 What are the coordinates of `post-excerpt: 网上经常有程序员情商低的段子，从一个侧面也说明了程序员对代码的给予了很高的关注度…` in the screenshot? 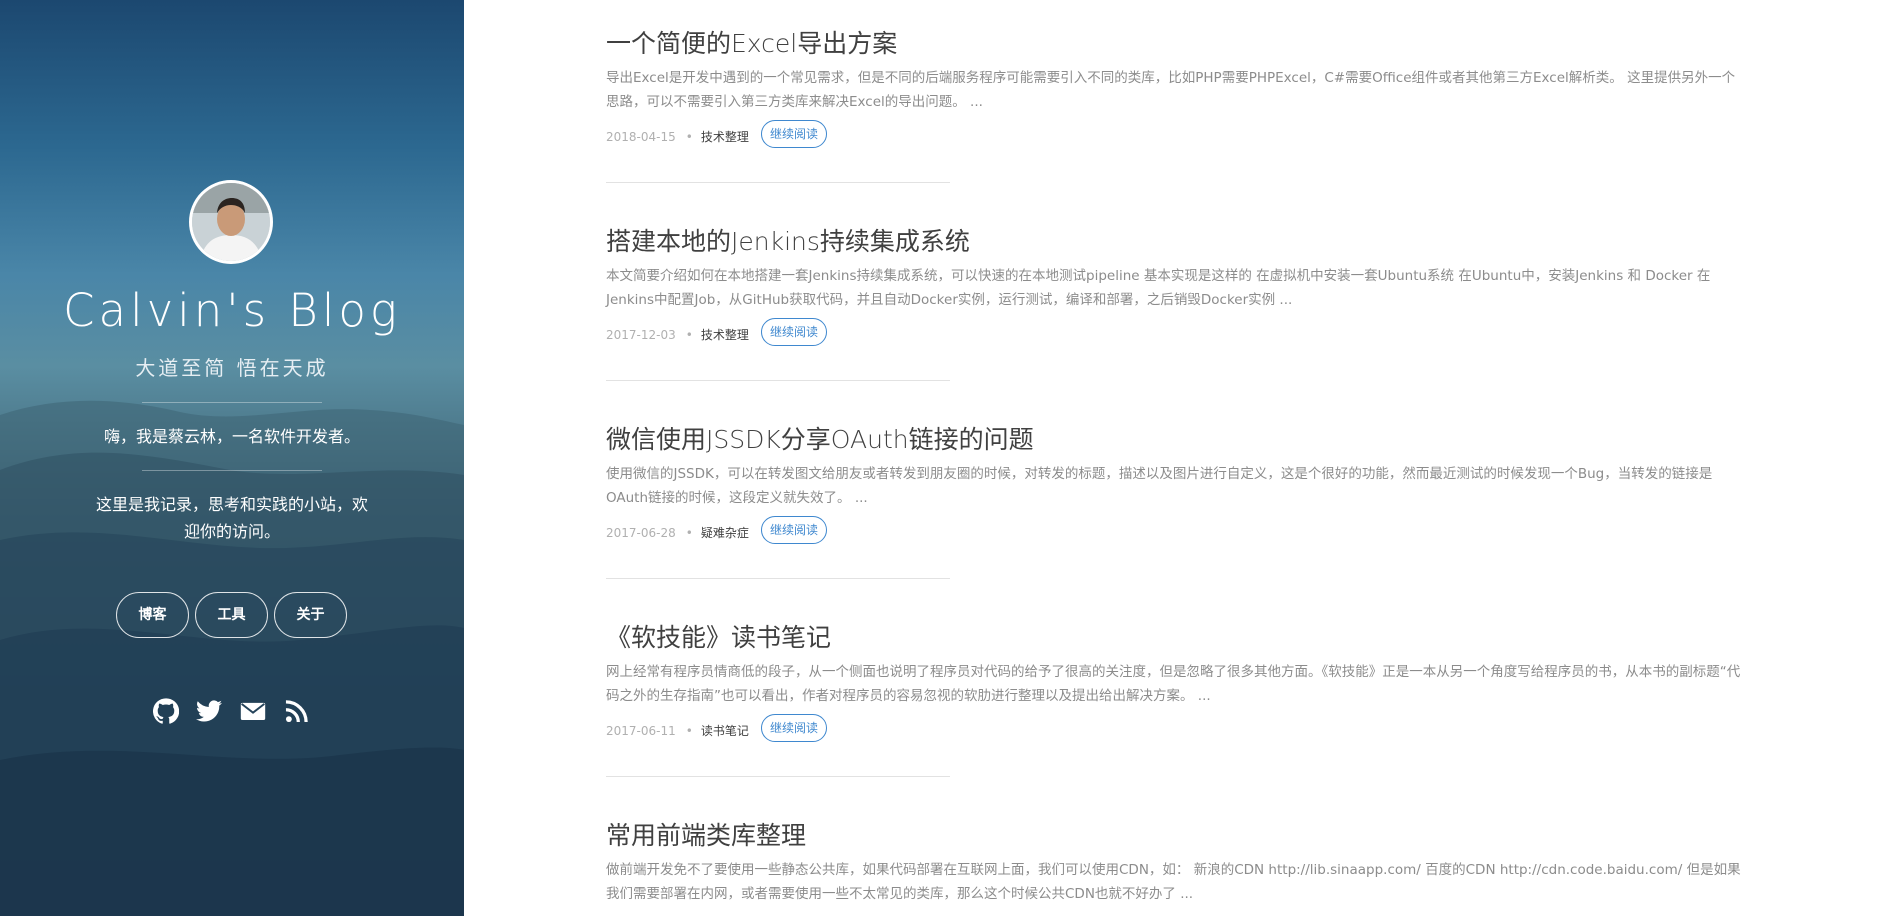 It's located at (1173, 684).